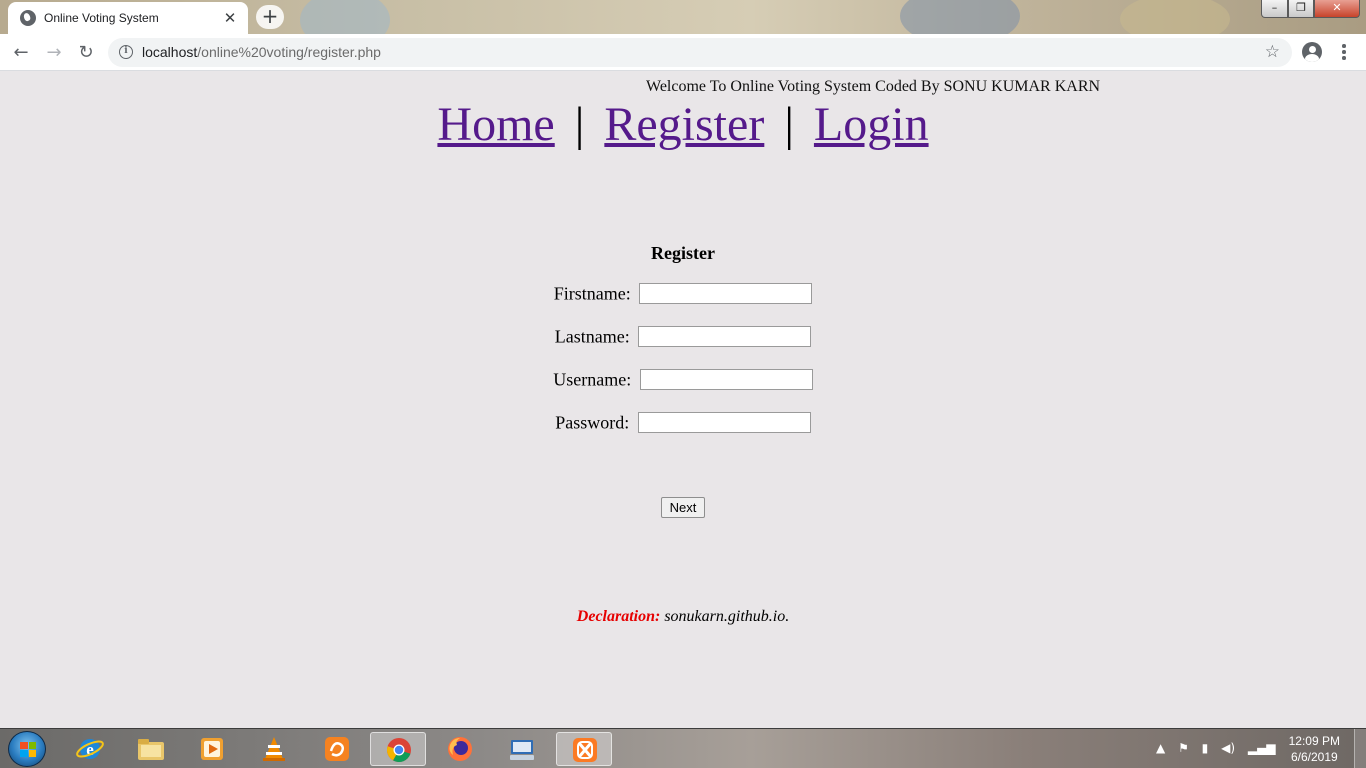 This screenshot has height=768, width=1366. I want to click on url-text: localhost/online%20voting/register.php, so click(261, 52).